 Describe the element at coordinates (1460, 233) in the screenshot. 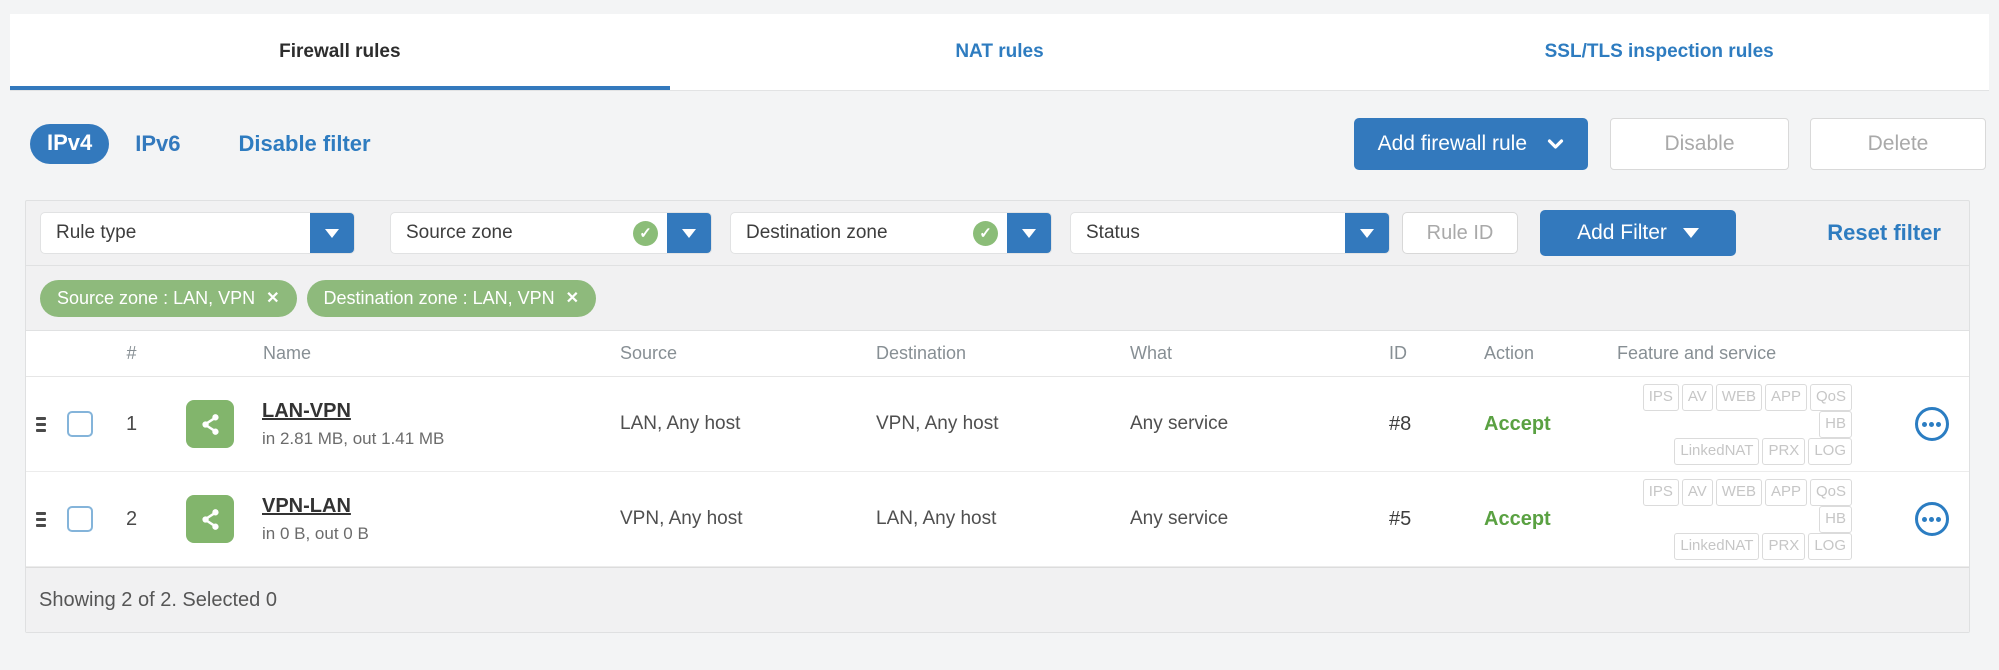

I see `rule-id-input` at that location.